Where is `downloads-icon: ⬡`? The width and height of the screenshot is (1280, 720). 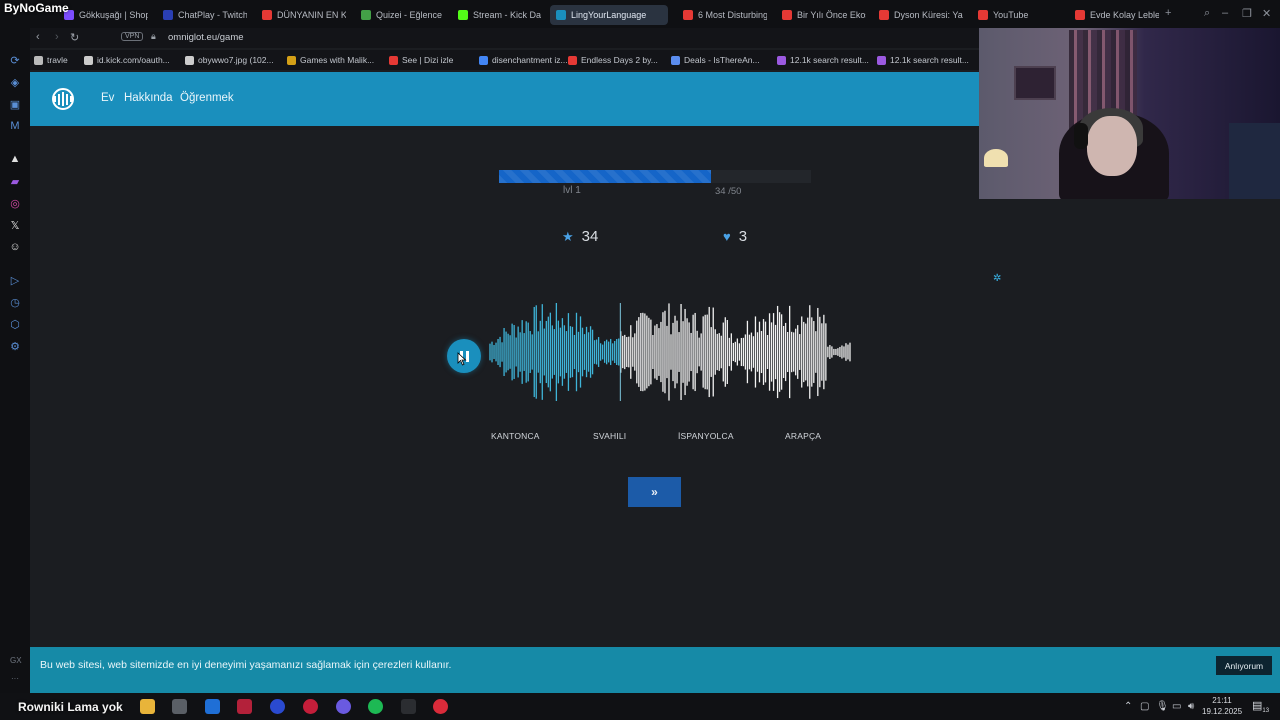
downloads-icon: ⬡ is located at coordinates (15, 324).